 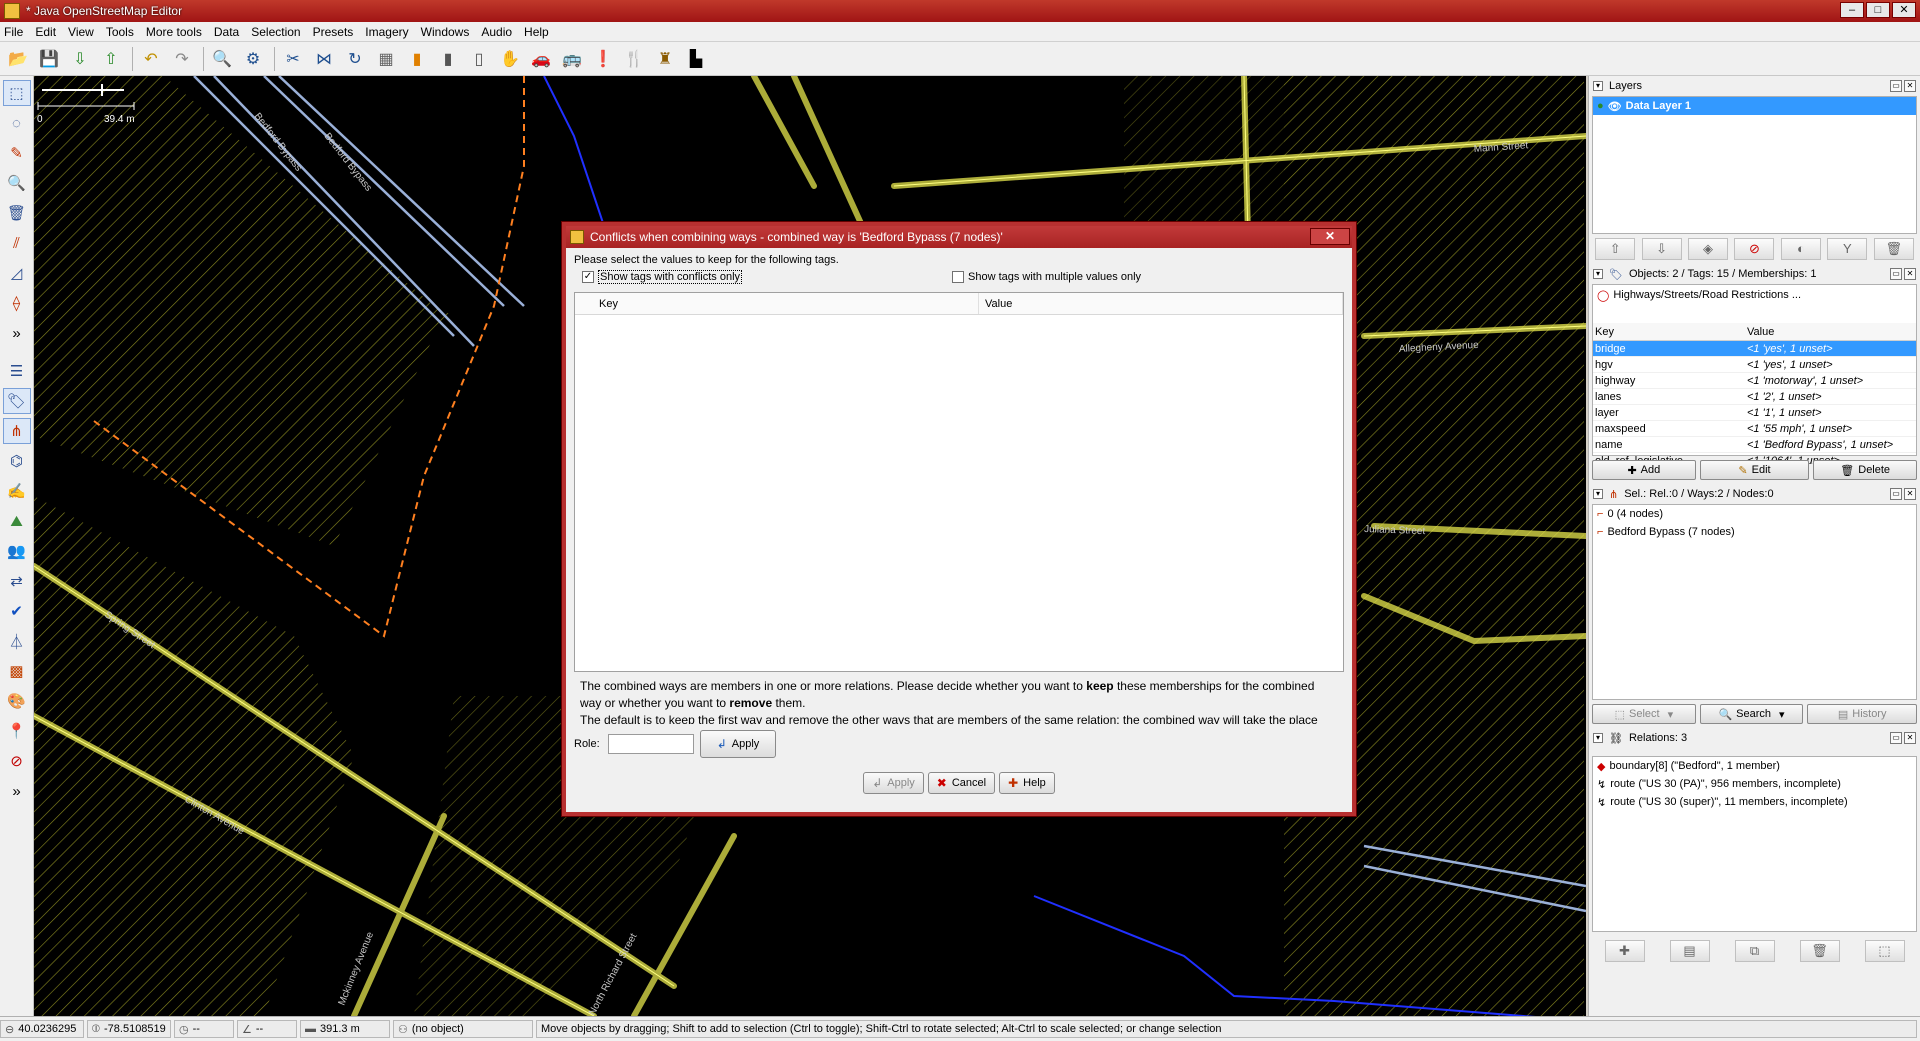 I want to click on activate-layer-icon: ◈, so click(x=1708, y=249).